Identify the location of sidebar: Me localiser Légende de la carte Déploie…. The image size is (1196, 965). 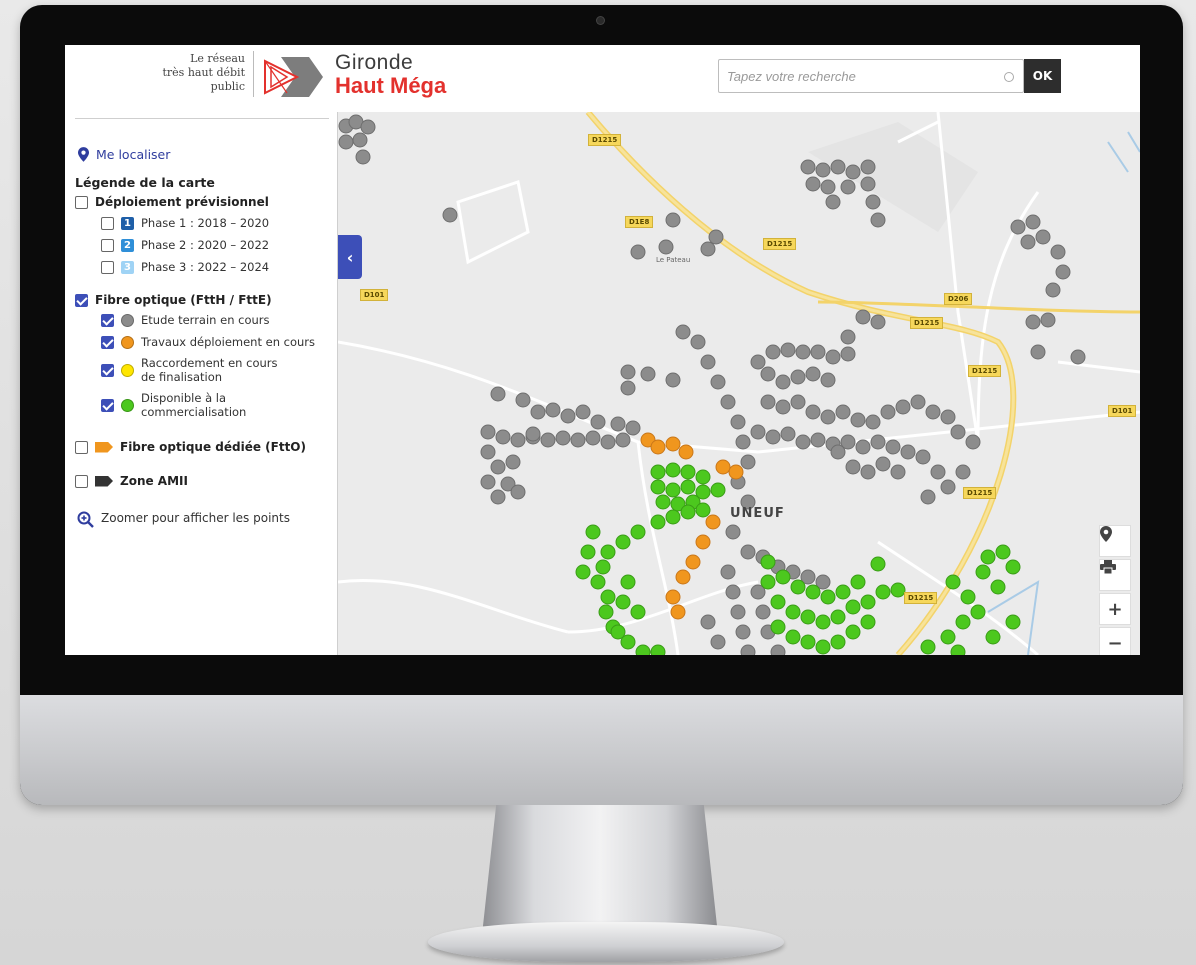
(201, 383).